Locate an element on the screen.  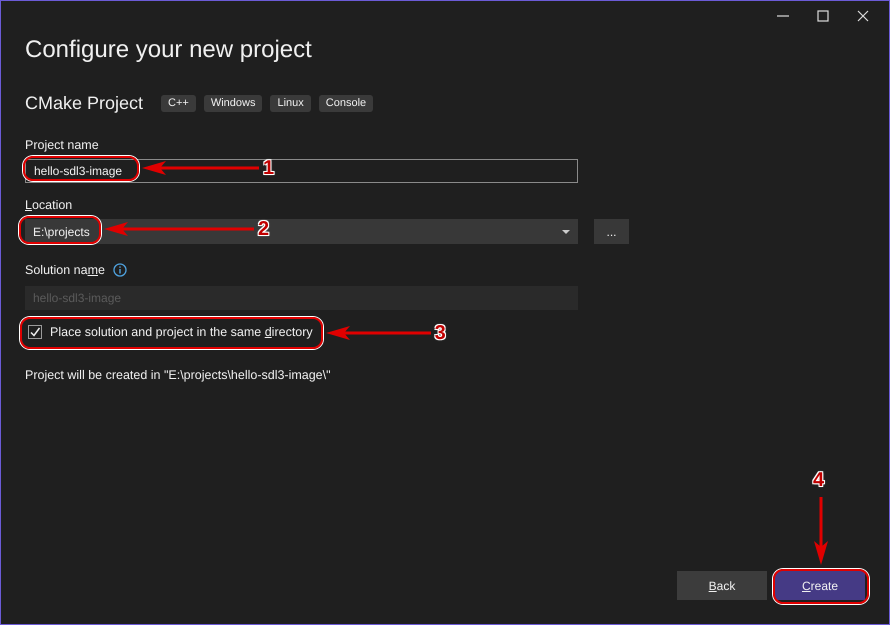
info-text: Project will be created in "E:\projects\hello-sdl3-image\" is located at coordinates (178, 375).